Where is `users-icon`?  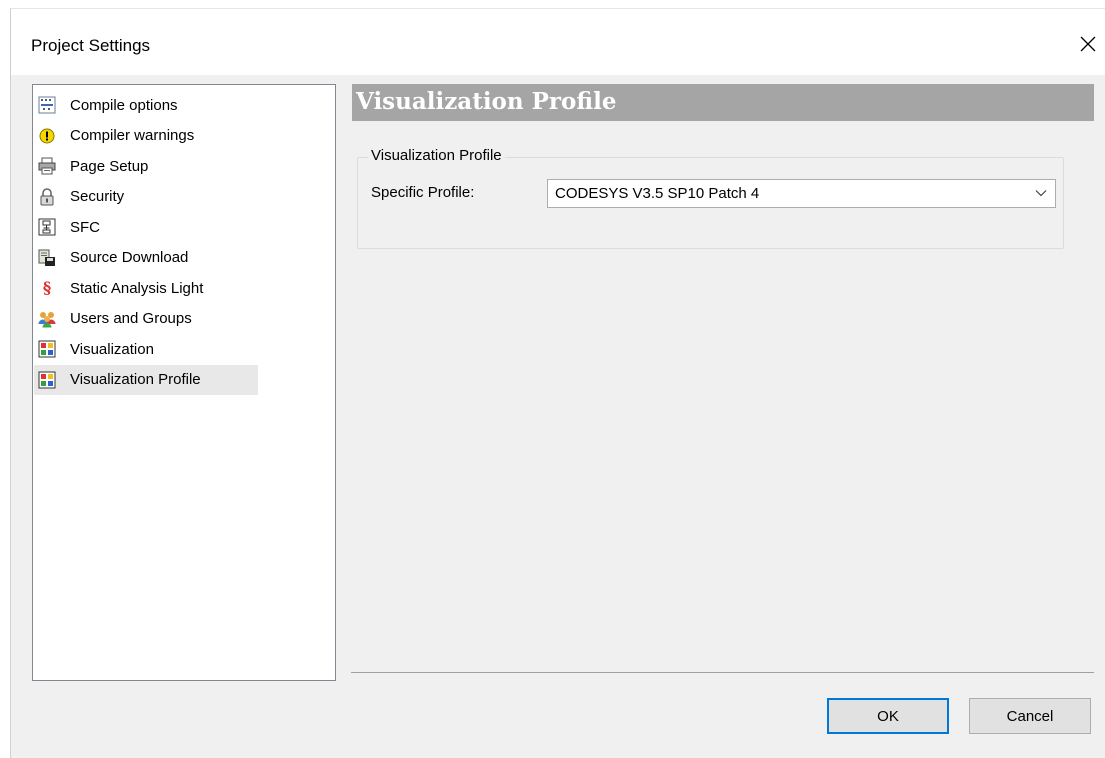 users-icon is located at coordinates (47, 319).